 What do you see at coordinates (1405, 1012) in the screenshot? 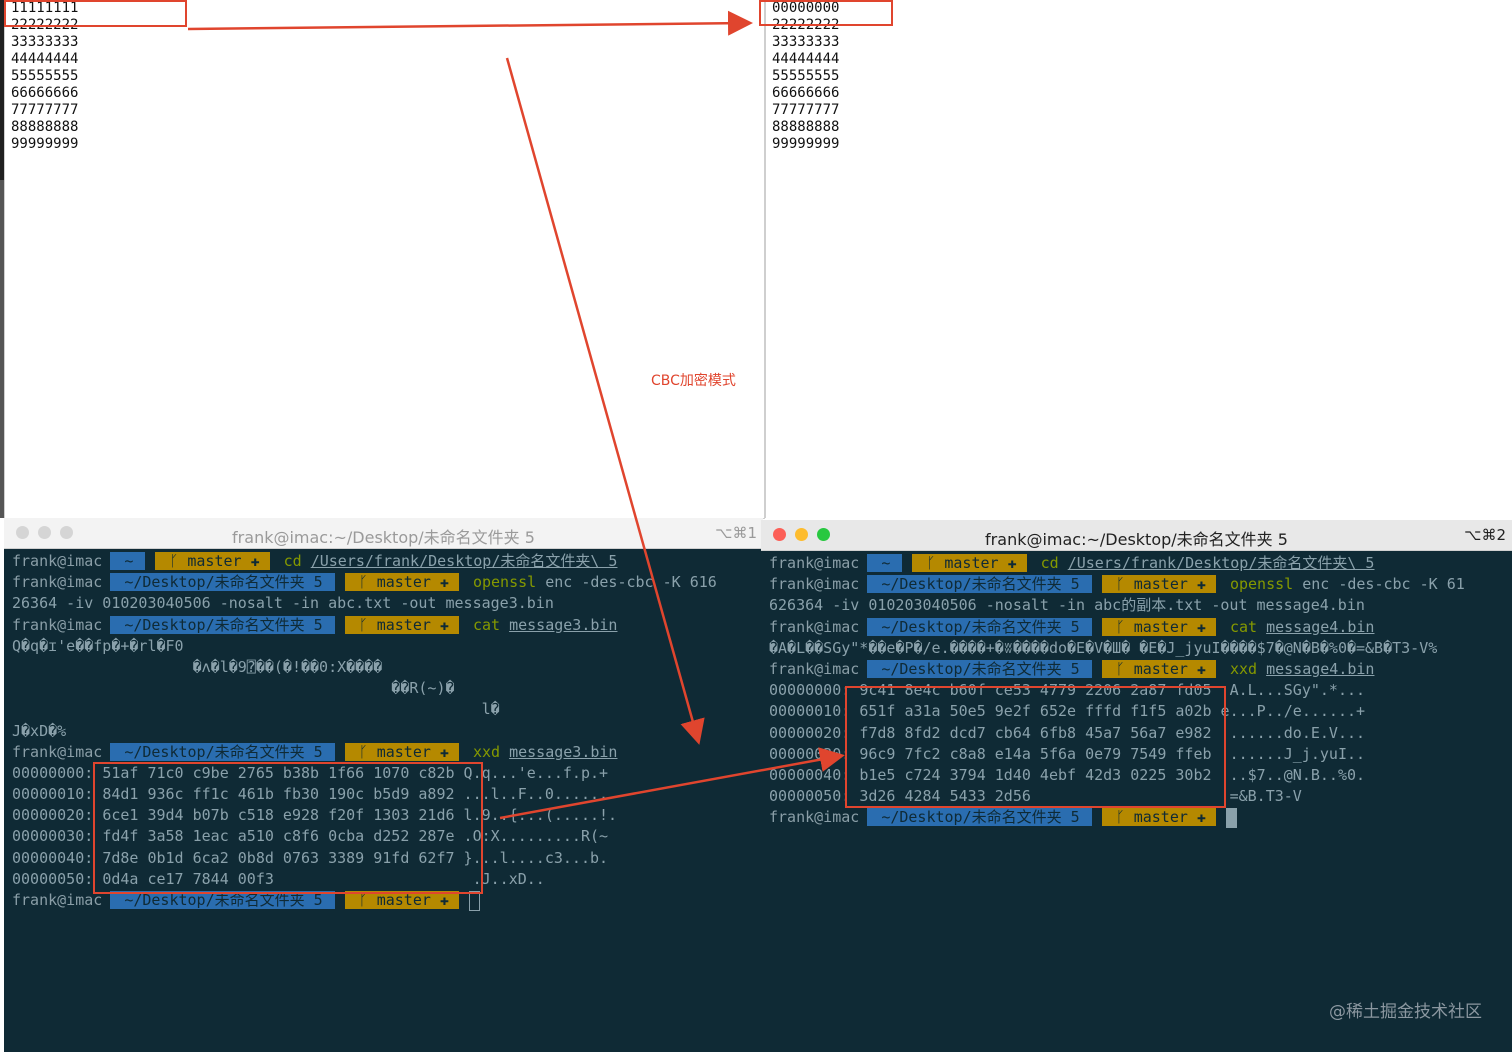
I see `watermark: @稀土掘金技术社区` at bounding box center [1405, 1012].